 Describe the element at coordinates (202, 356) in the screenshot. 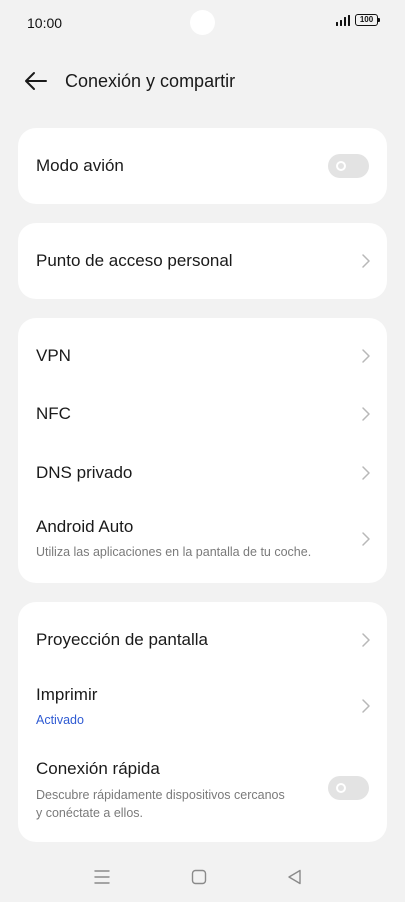

I see `vpn-row: VPN` at that location.